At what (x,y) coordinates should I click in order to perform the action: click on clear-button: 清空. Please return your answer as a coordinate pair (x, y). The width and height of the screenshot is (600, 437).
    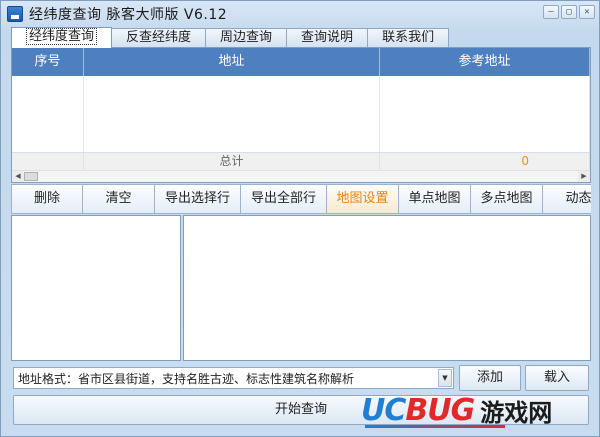
    Looking at the image, I should click on (119, 199).